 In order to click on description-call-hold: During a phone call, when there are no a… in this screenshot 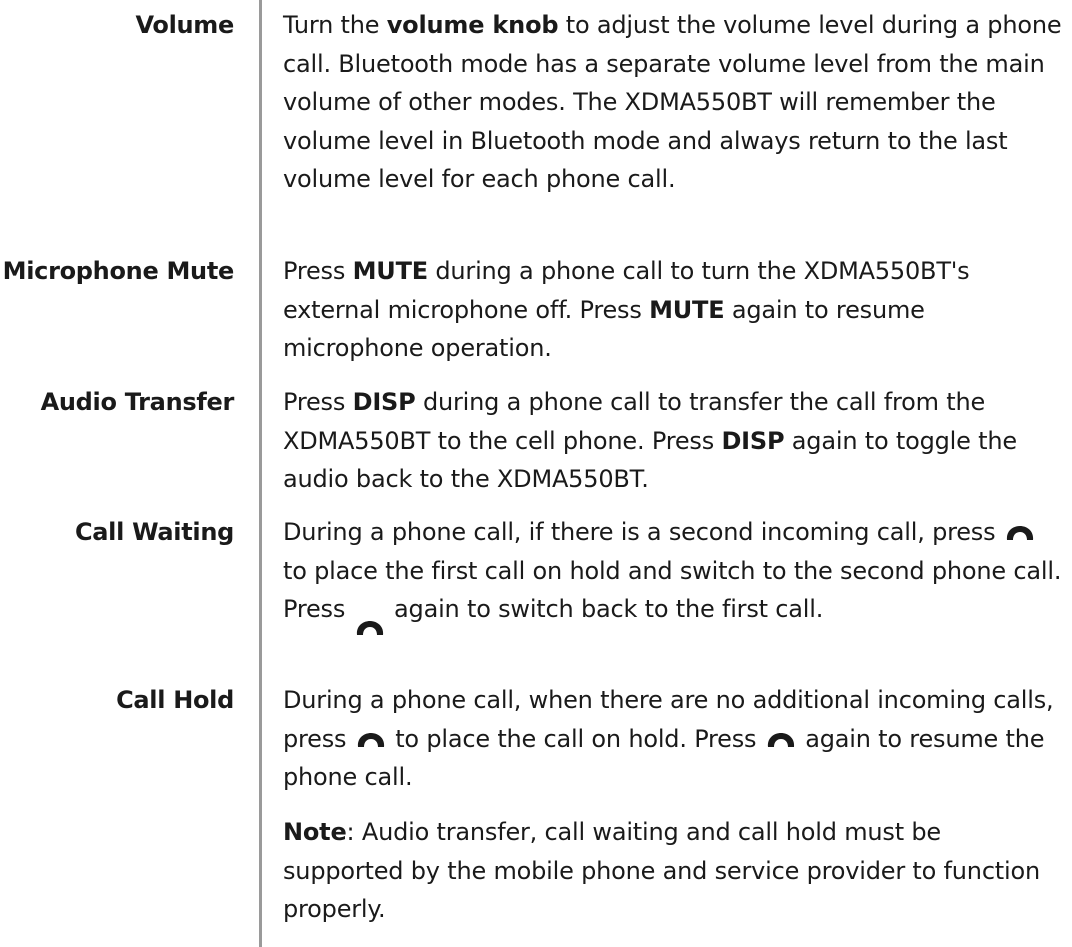, I will do `click(673, 739)`.